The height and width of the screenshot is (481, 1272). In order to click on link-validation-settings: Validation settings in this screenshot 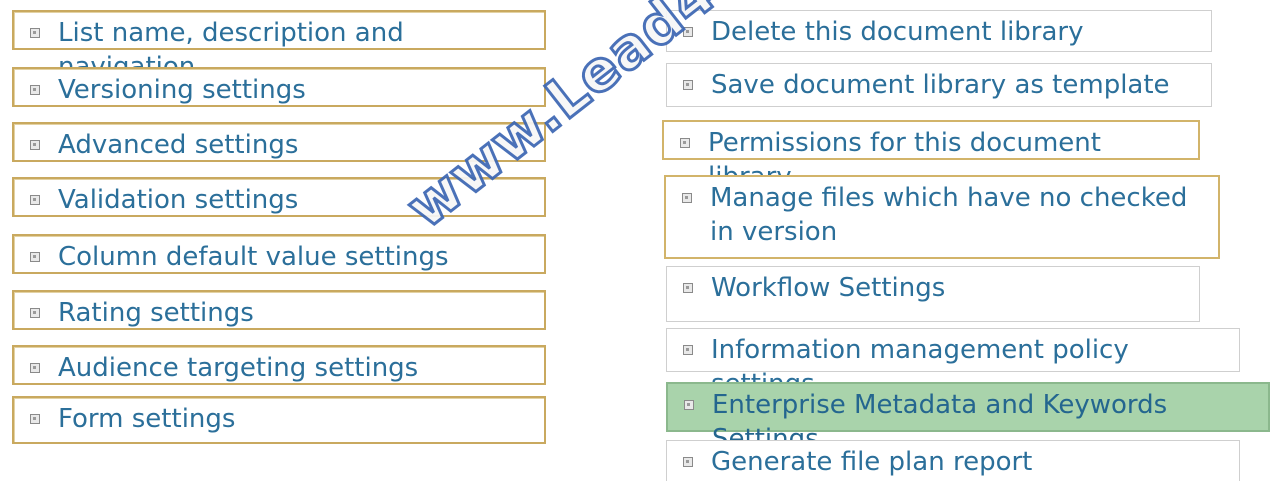, I will do `click(279, 197)`.